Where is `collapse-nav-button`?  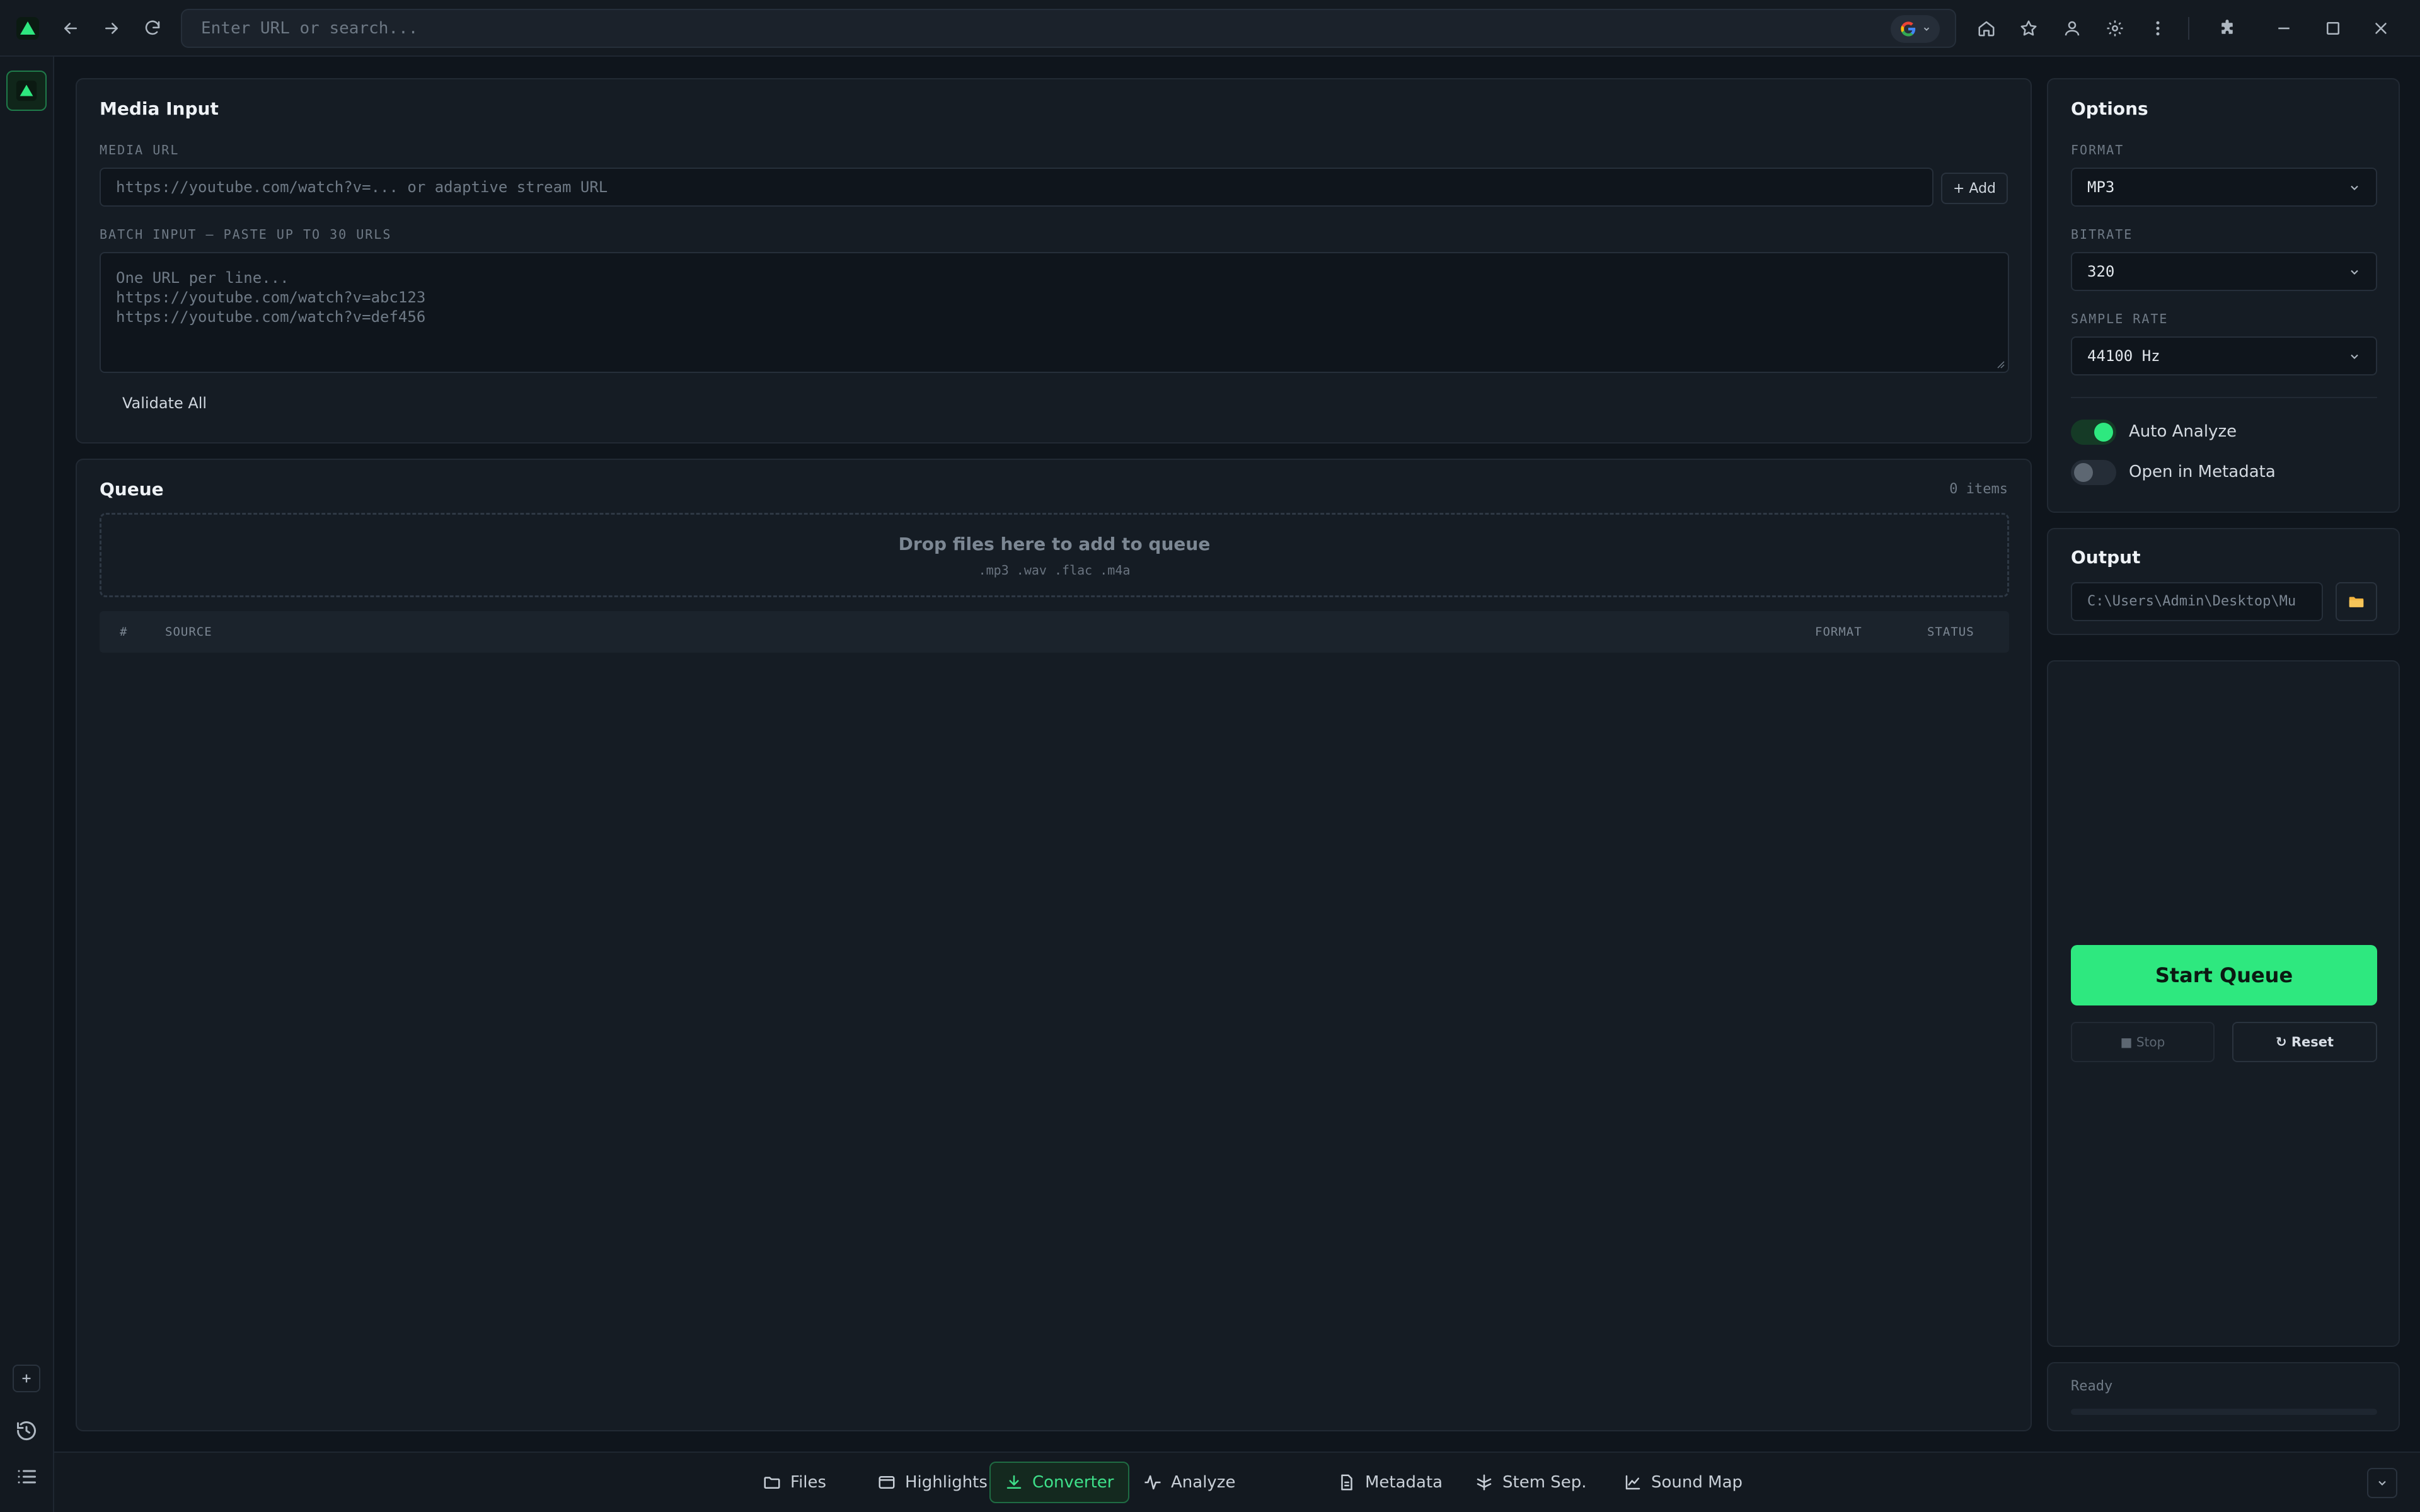
collapse-nav-button is located at coordinates (2382, 1483).